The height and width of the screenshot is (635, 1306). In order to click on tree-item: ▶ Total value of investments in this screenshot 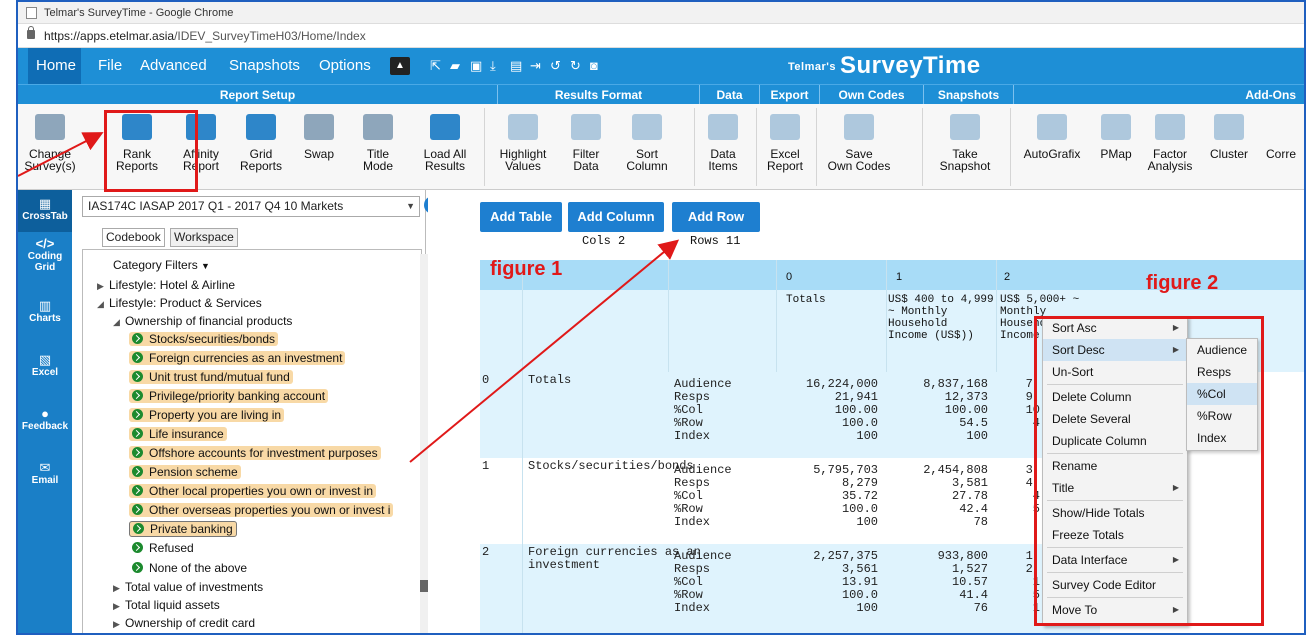, I will do `click(188, 587)`.